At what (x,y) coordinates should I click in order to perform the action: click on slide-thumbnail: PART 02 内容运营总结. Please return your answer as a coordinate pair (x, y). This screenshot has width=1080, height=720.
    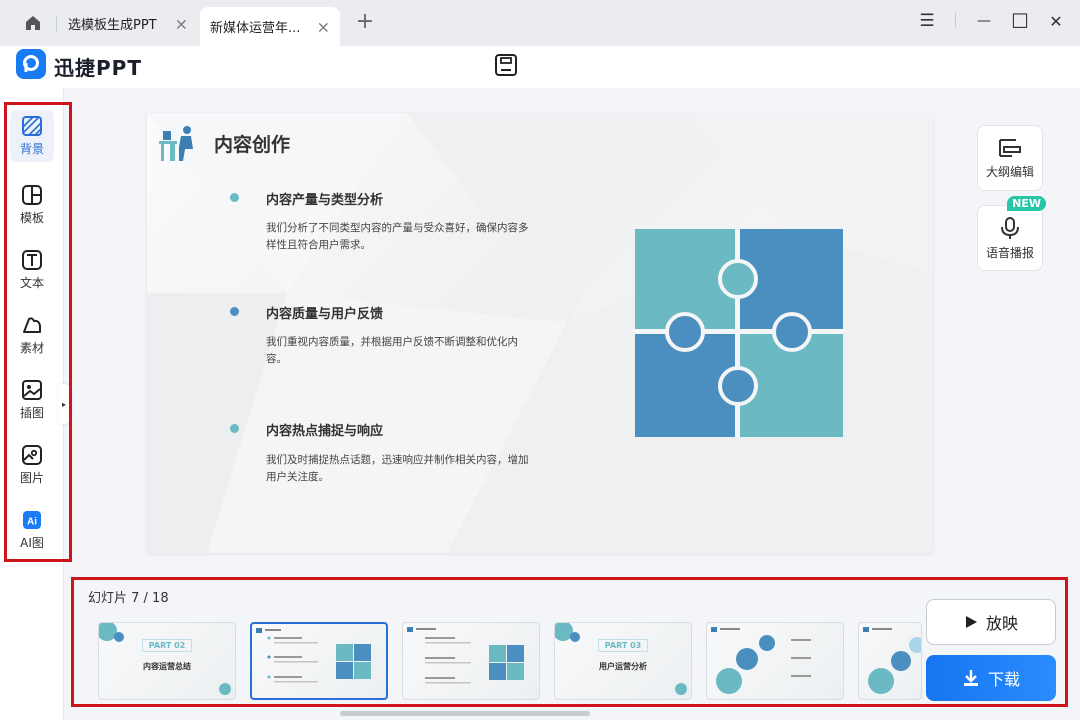
    Looking at the image, I should click on (167, 661).